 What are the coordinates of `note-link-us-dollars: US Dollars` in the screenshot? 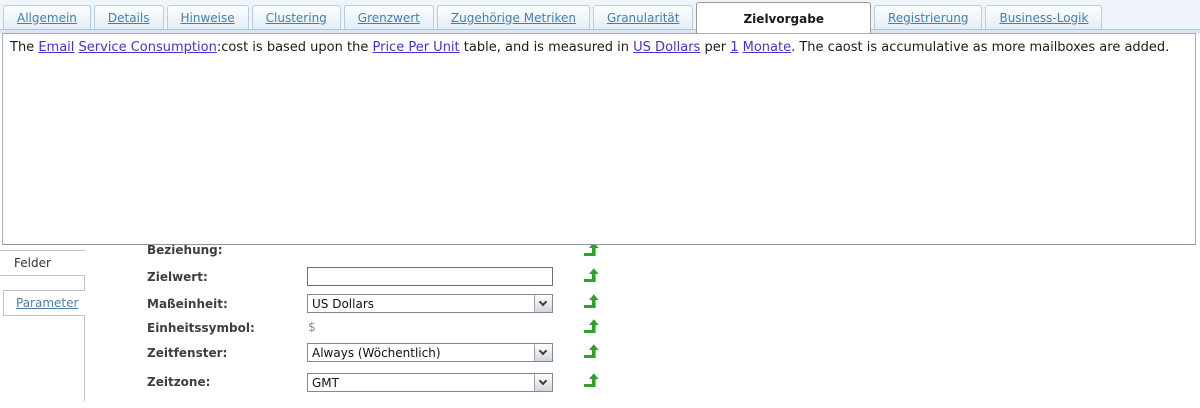 It's located at (666, 47).